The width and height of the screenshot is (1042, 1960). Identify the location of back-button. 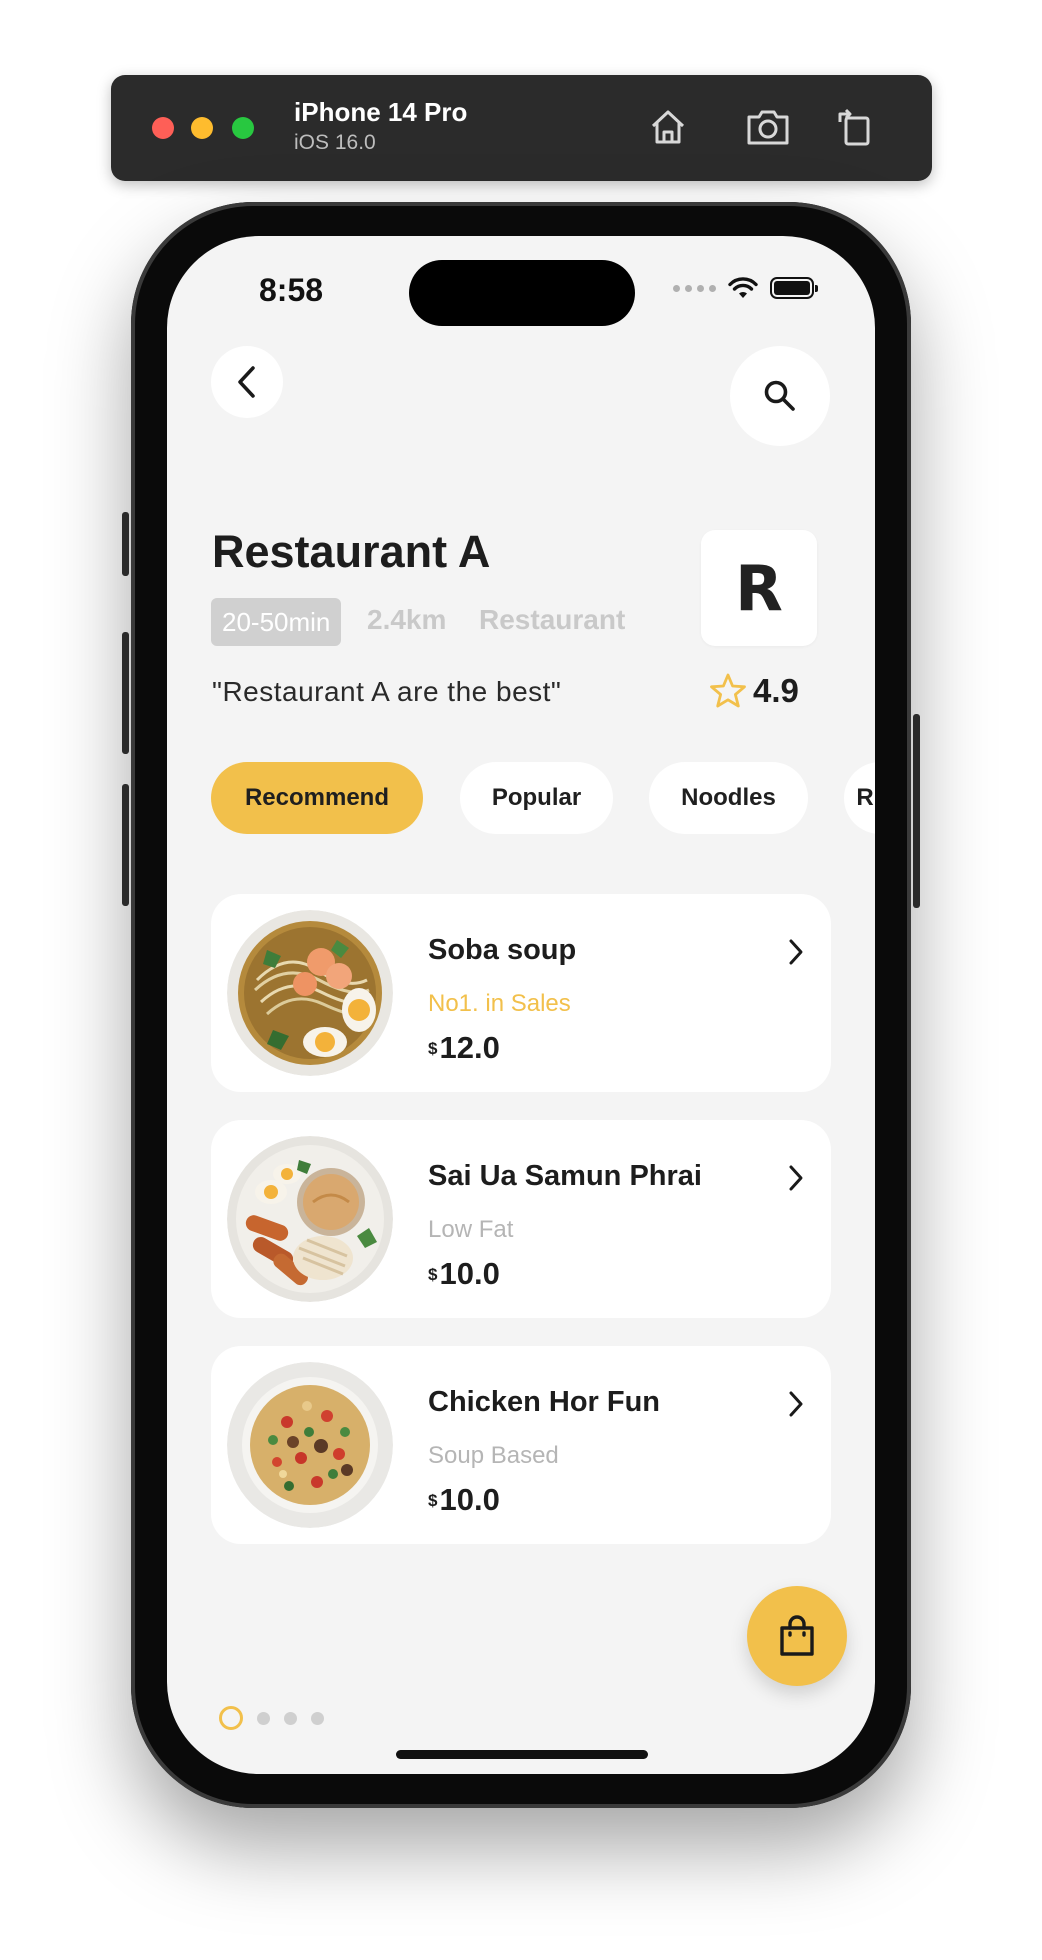
(247, 382).